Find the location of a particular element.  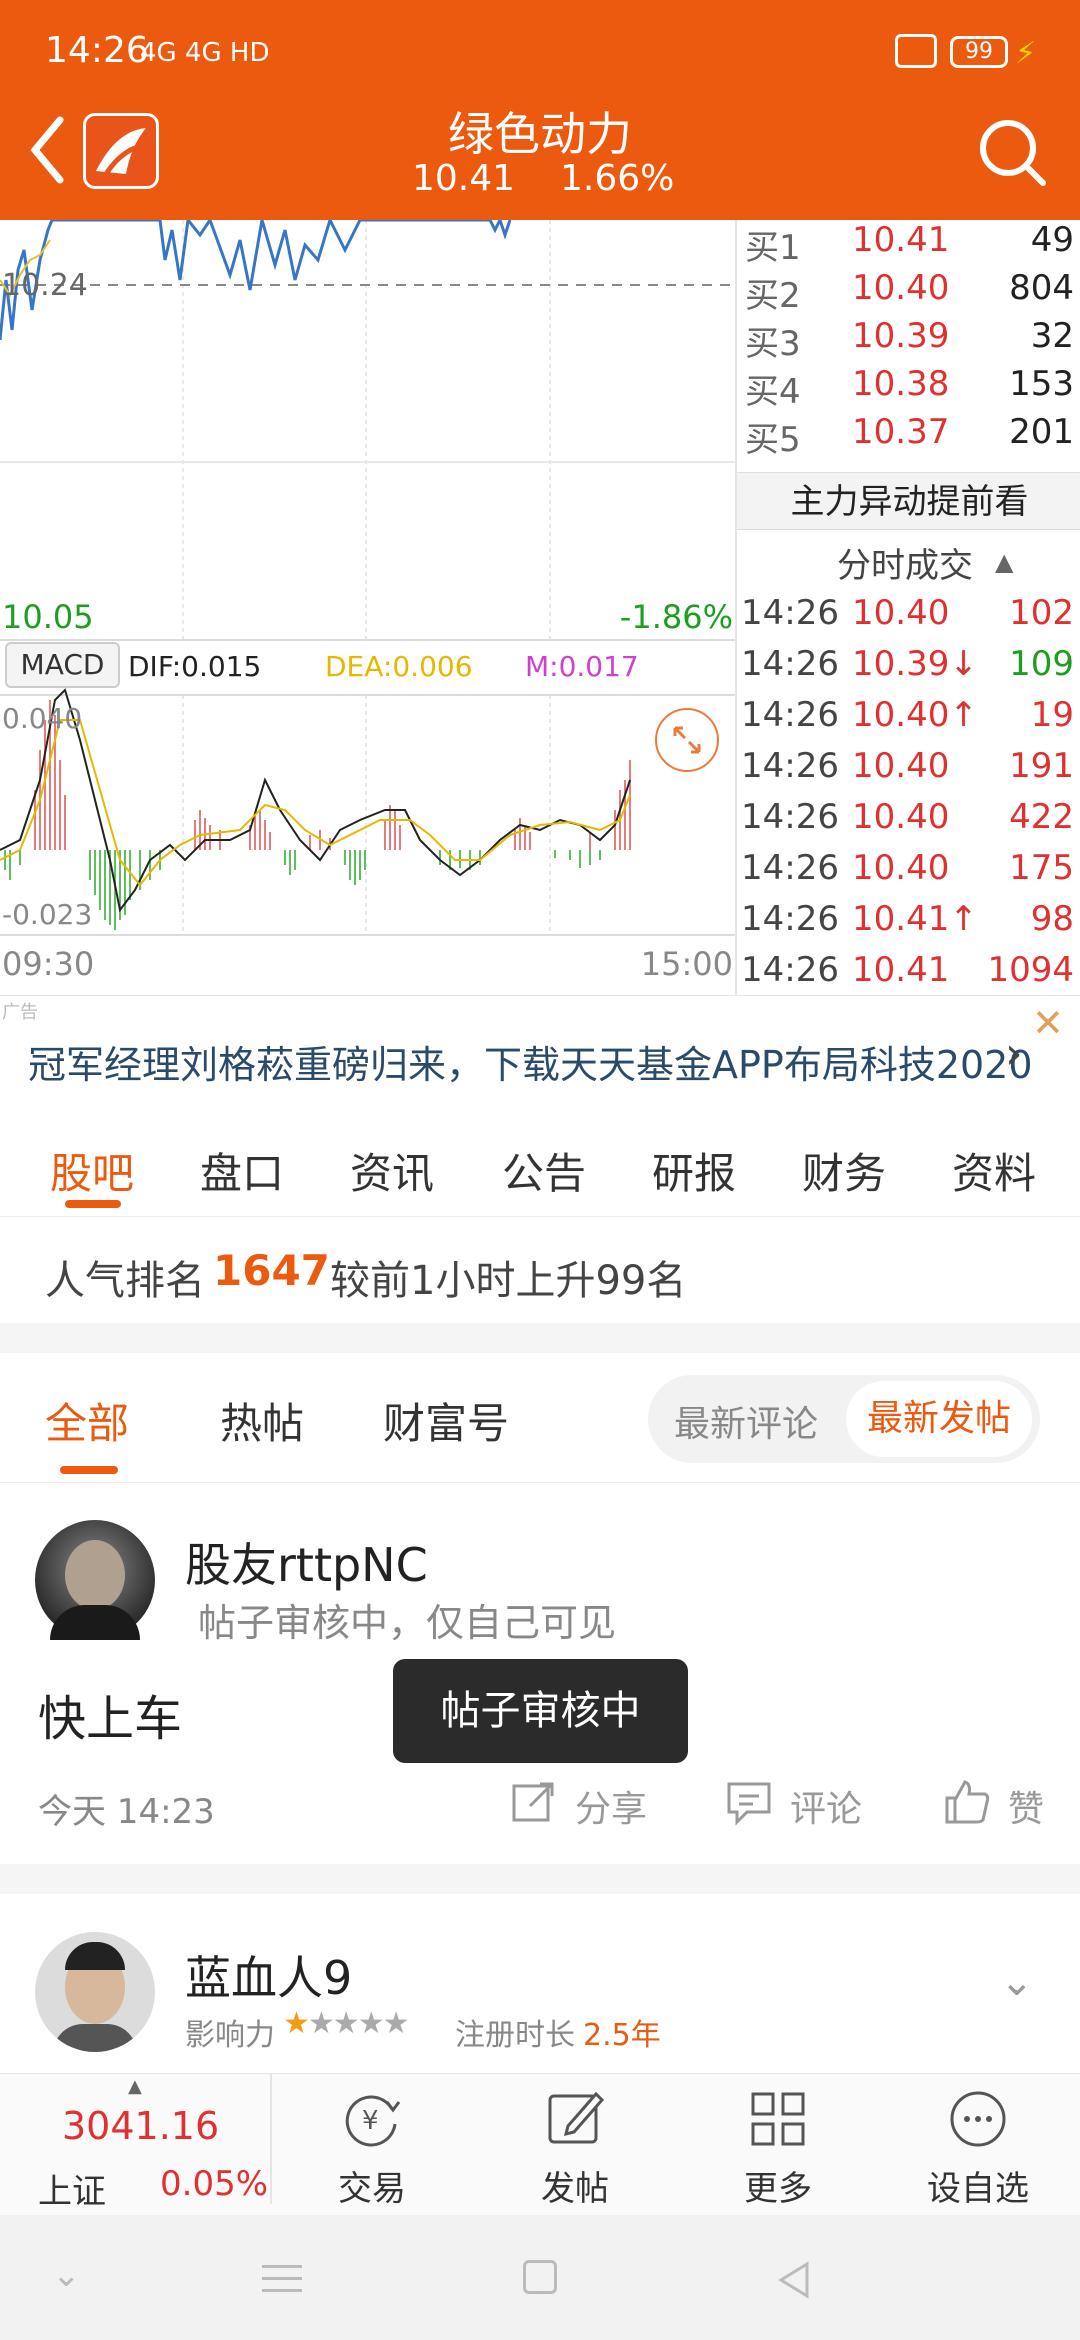

comment-button: 评论 is located at coordinates (800, 1804).